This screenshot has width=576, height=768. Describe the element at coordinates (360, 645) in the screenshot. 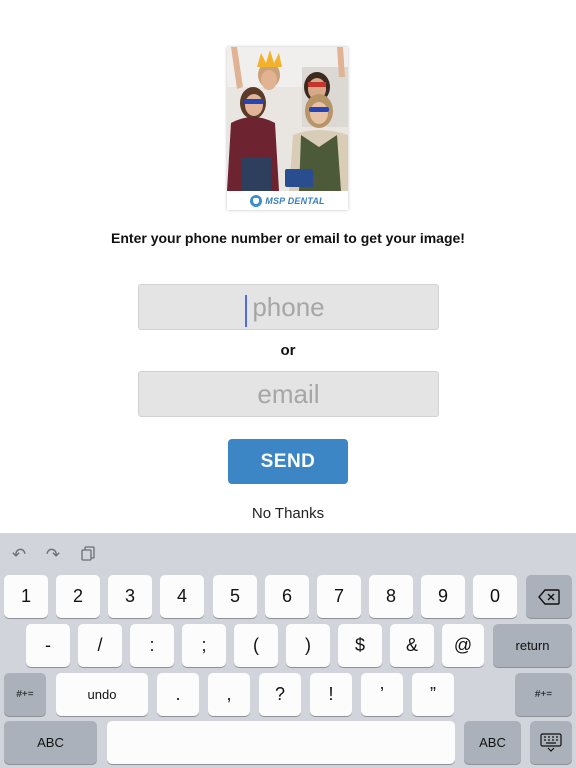

I see `key-dollar: $` at that location.